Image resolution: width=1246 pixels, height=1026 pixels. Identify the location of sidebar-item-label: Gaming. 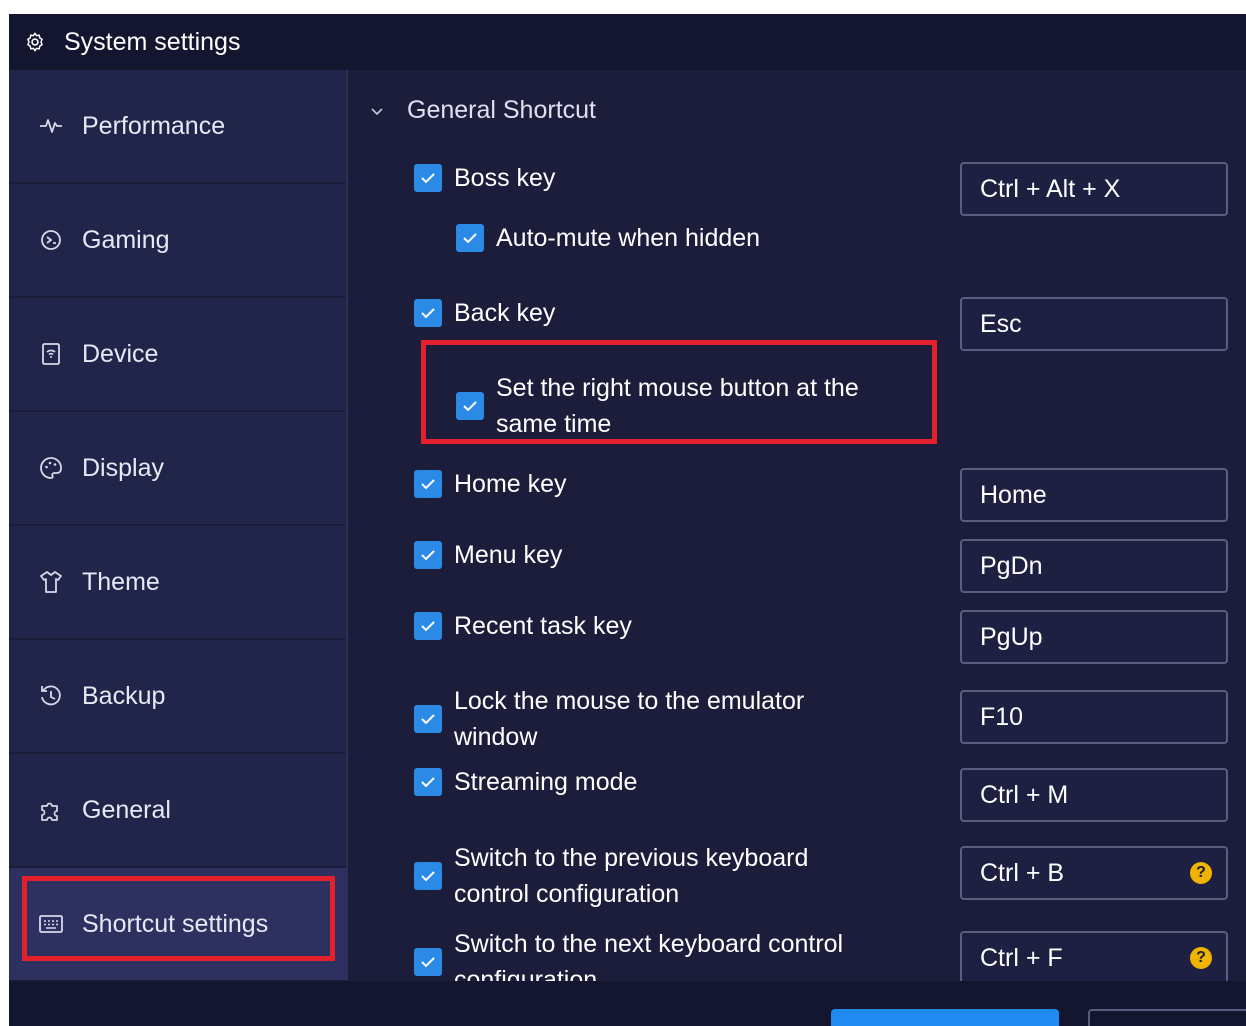
(126, 239).